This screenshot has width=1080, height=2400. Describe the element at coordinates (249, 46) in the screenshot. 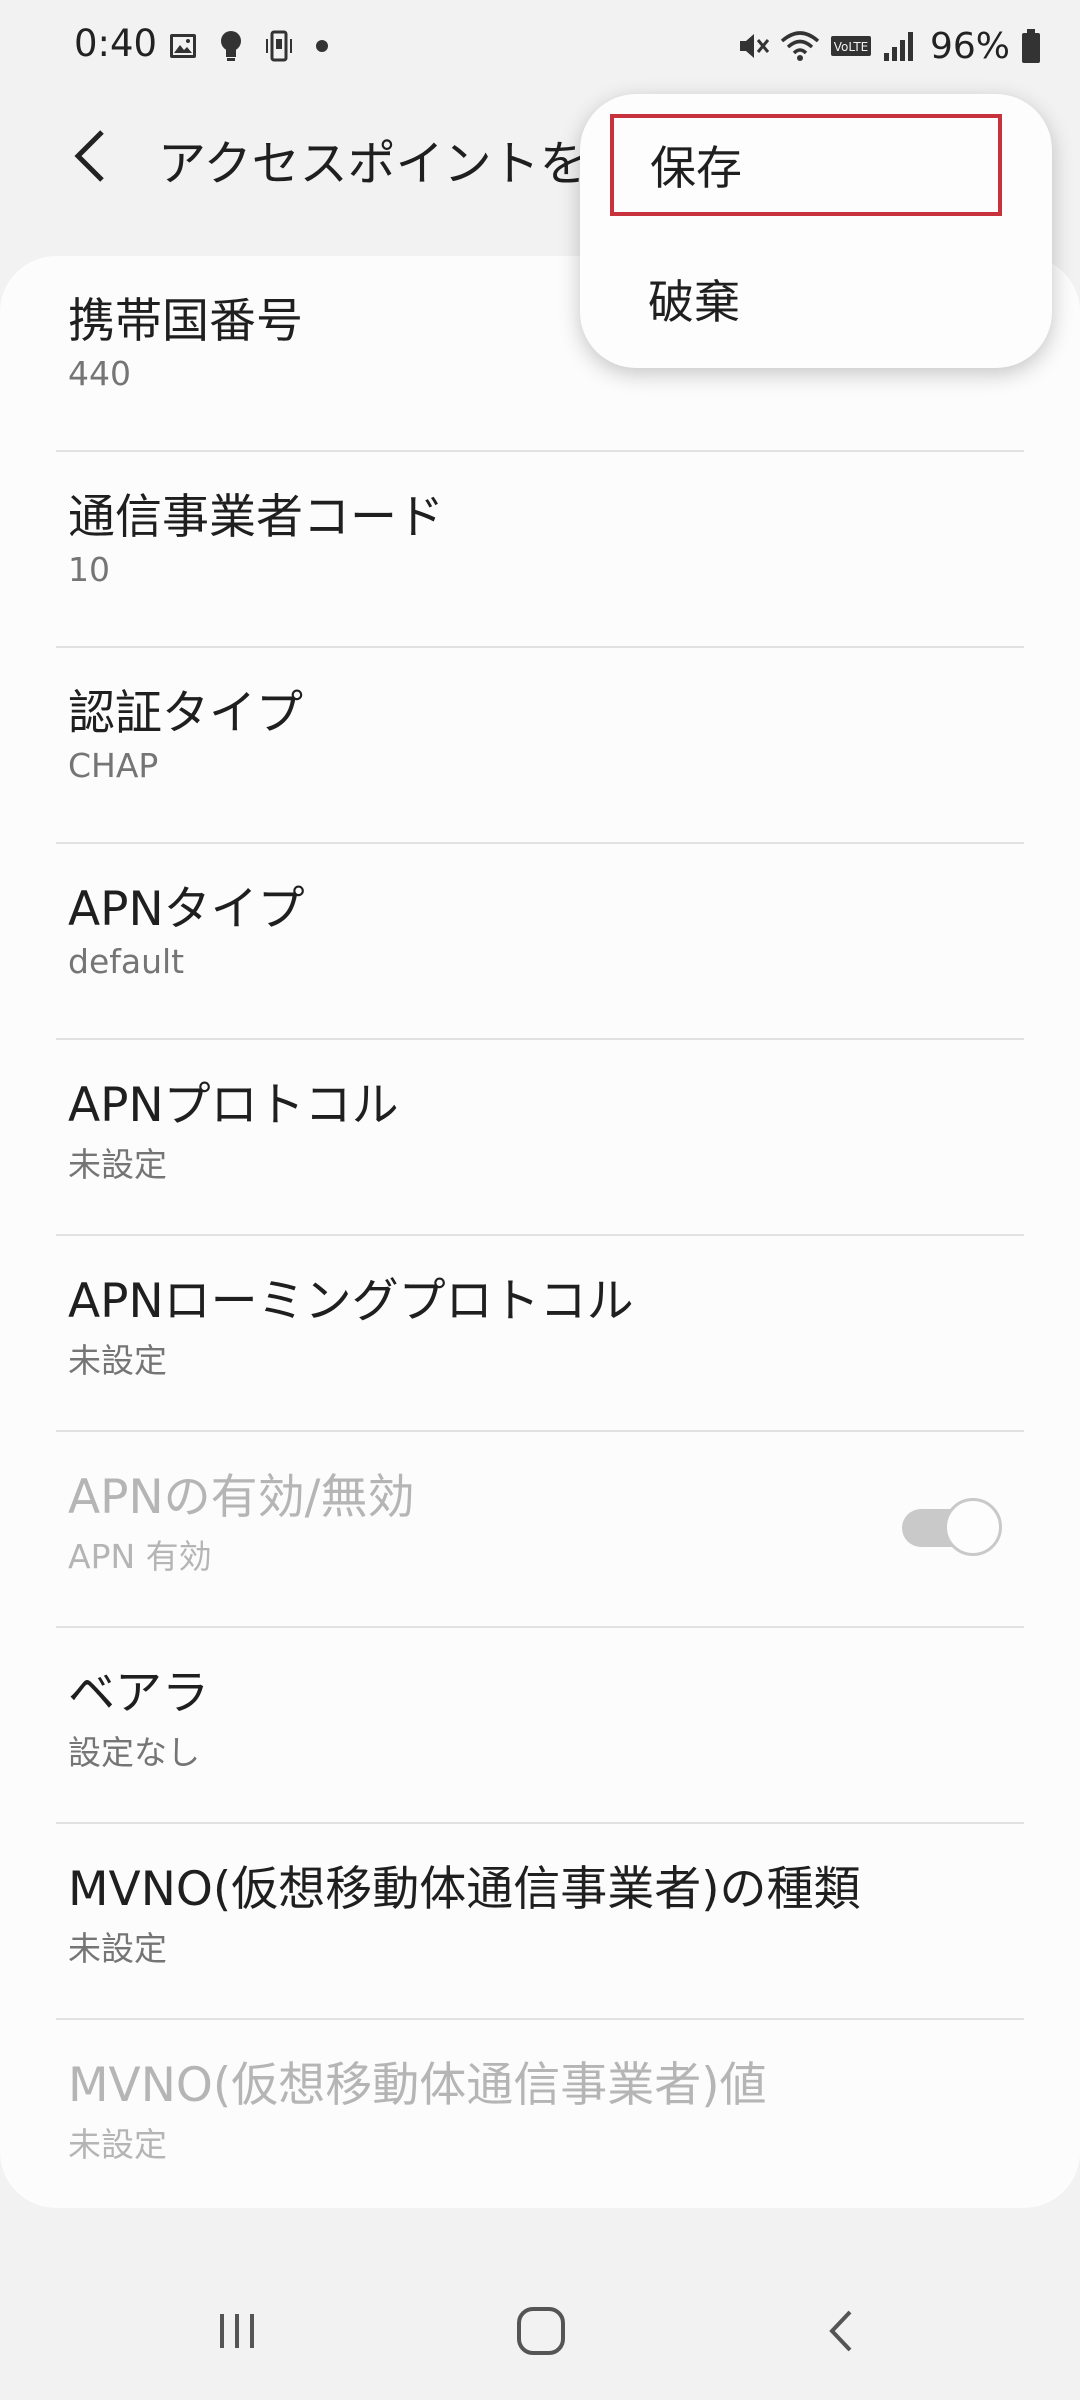

I see `status-left-icons` at that location.